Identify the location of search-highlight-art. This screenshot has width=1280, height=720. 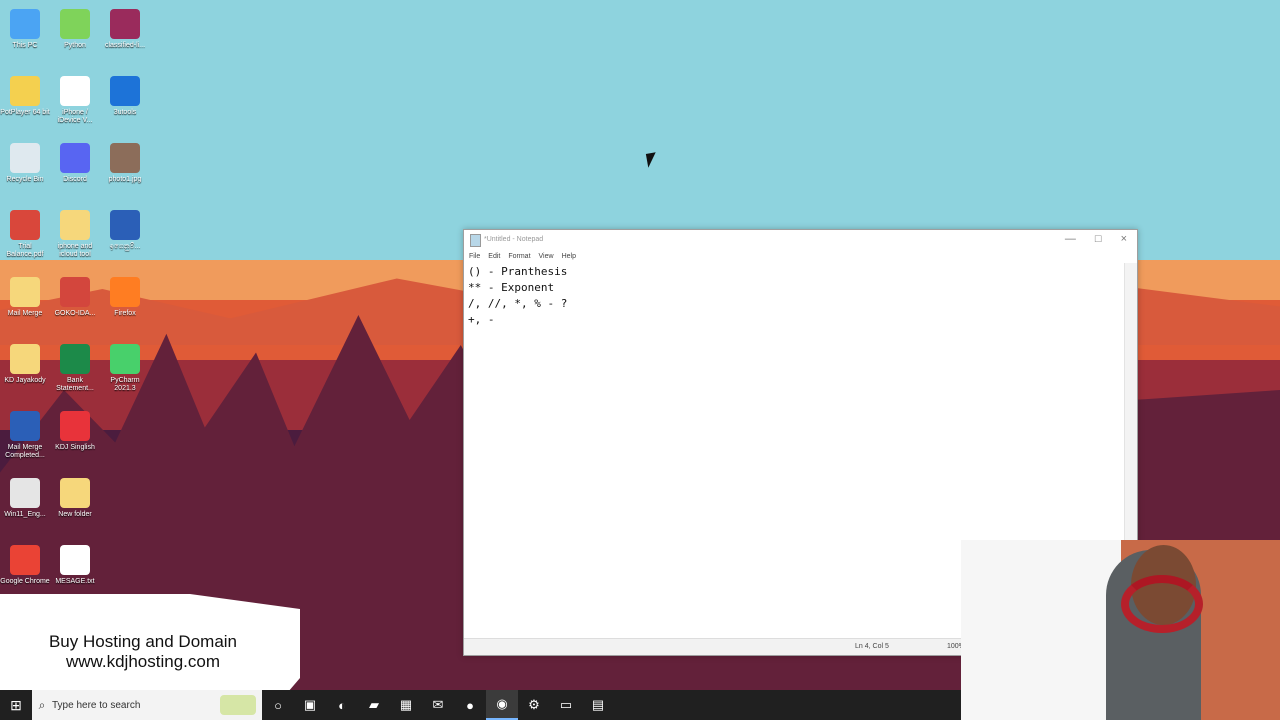
(238, 705).